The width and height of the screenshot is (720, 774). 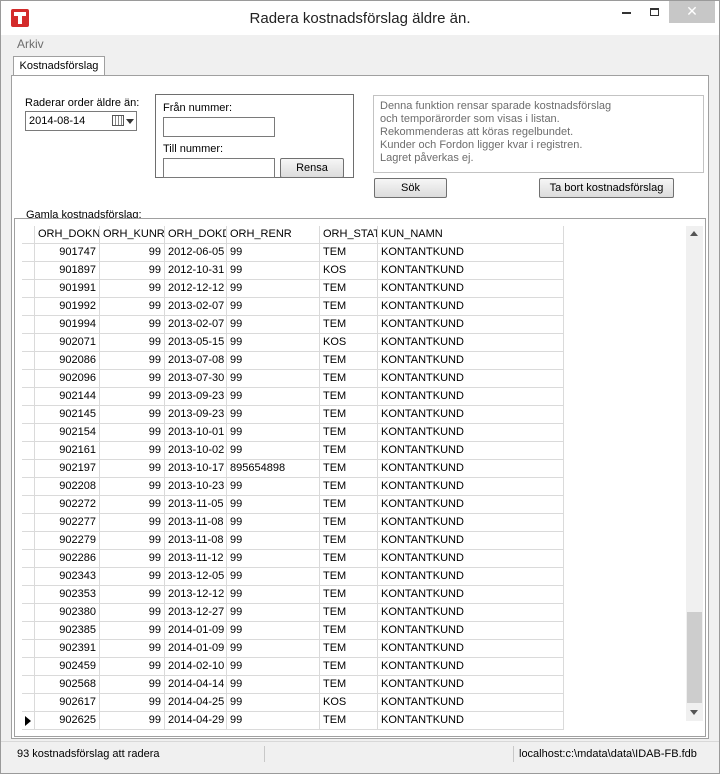 What do you see at coordinates (67, 595) in the screenshot?
I see `cell-doc-number: 902353` at bounding box center [67, 595].